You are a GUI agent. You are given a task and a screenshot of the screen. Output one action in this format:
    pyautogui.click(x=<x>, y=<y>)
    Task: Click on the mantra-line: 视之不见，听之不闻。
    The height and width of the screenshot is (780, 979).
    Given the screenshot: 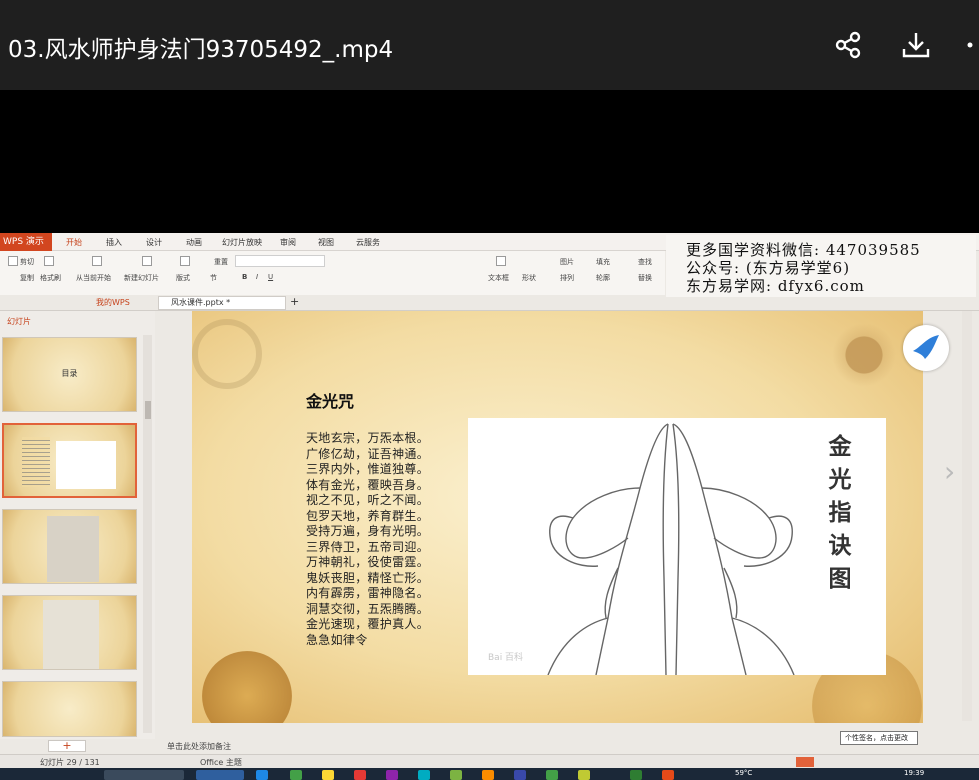 What is the action you would take?
    pyautogui.click(x=368, y=500)
    